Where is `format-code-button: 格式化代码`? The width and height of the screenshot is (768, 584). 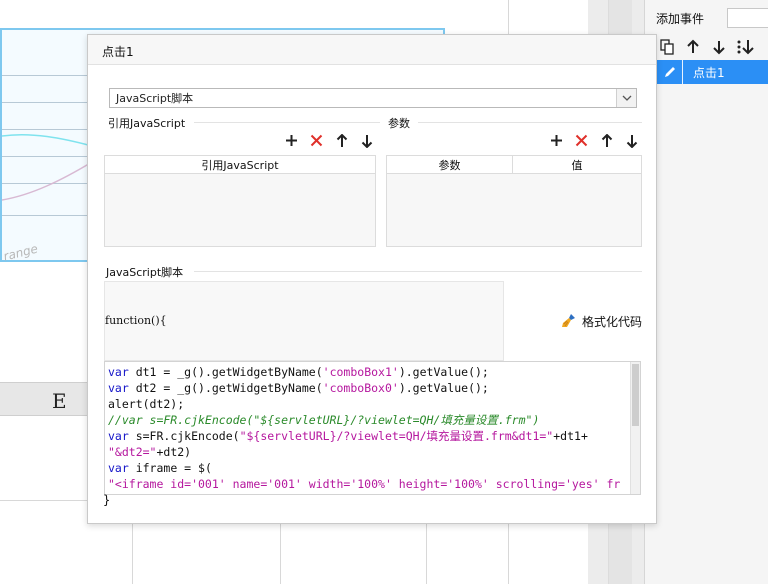 format-code-button: 格式化代码 is located at coordinates (601, 321).